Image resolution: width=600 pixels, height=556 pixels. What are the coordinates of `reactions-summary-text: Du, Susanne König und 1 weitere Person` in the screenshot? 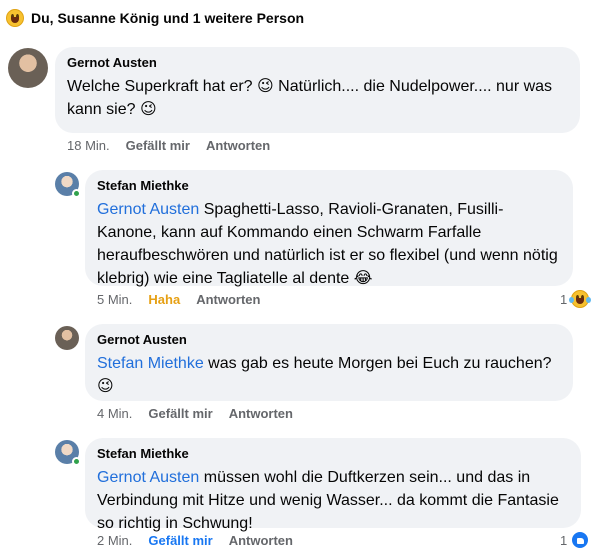 It's located at (168, 18).